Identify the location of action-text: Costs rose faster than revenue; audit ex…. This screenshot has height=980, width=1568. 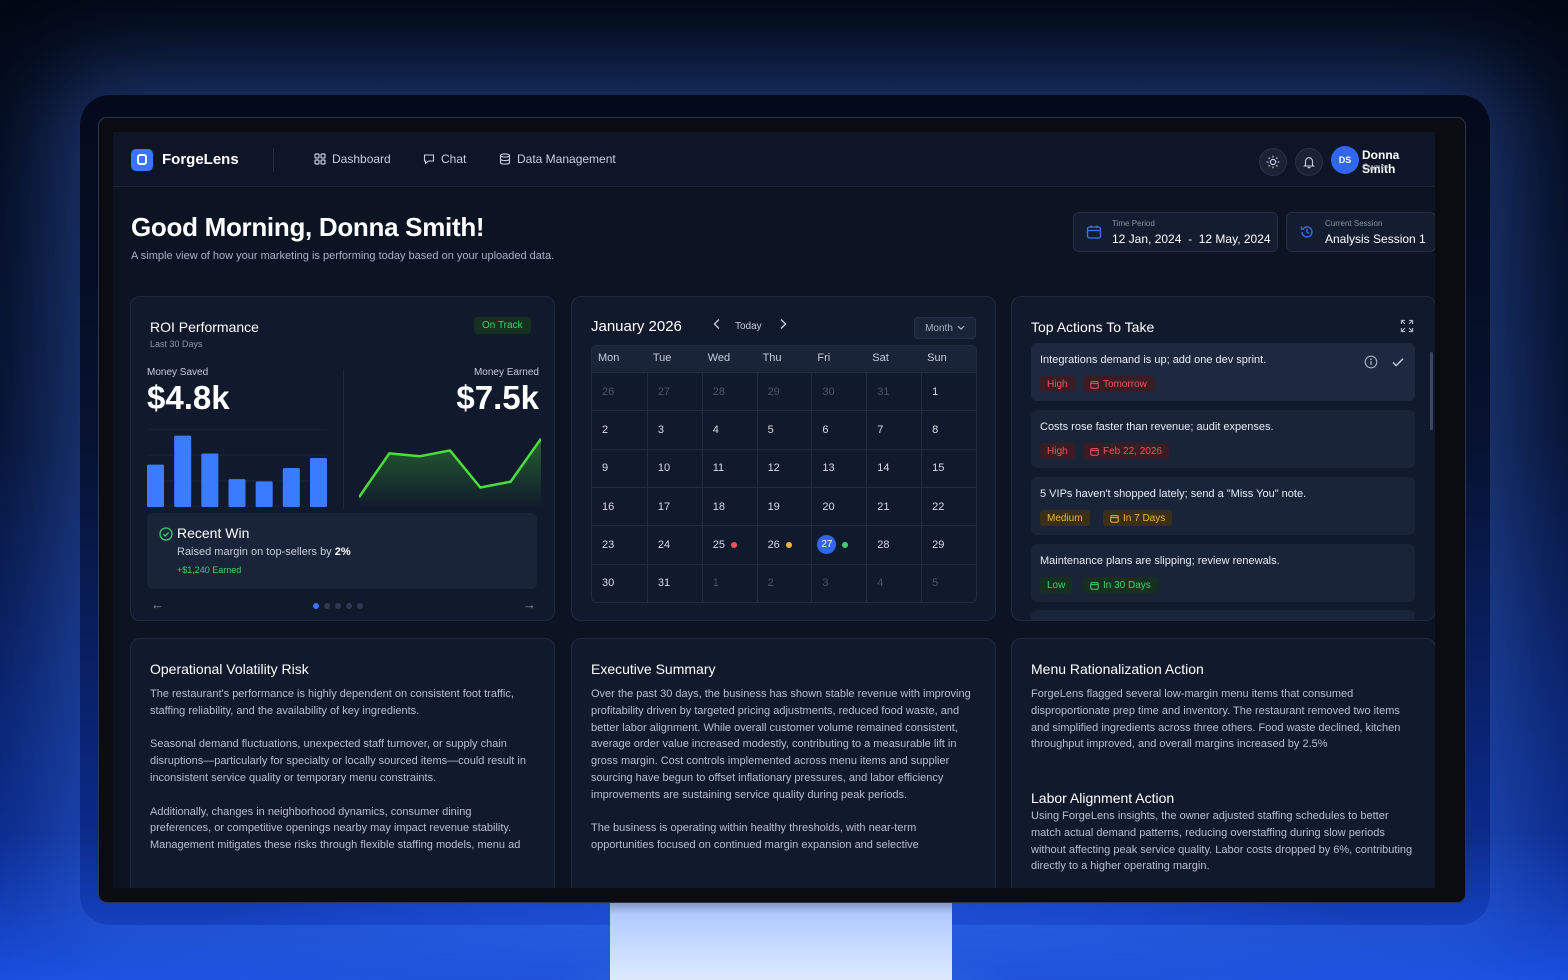
(1157, 427).